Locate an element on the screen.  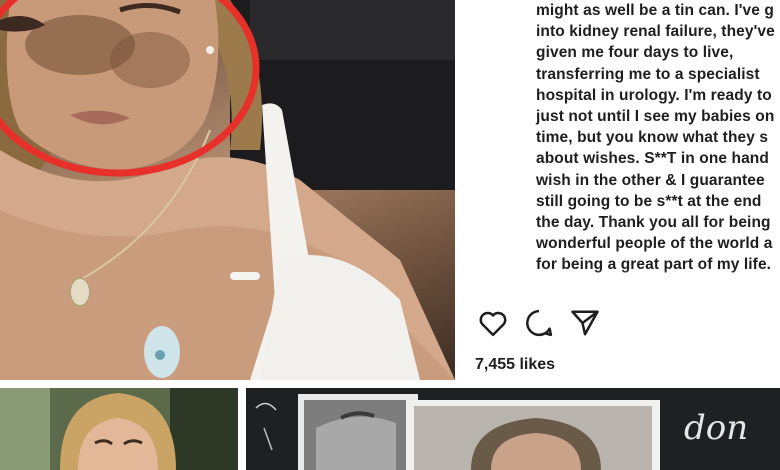
like-button is located at coordinates (493, 323).